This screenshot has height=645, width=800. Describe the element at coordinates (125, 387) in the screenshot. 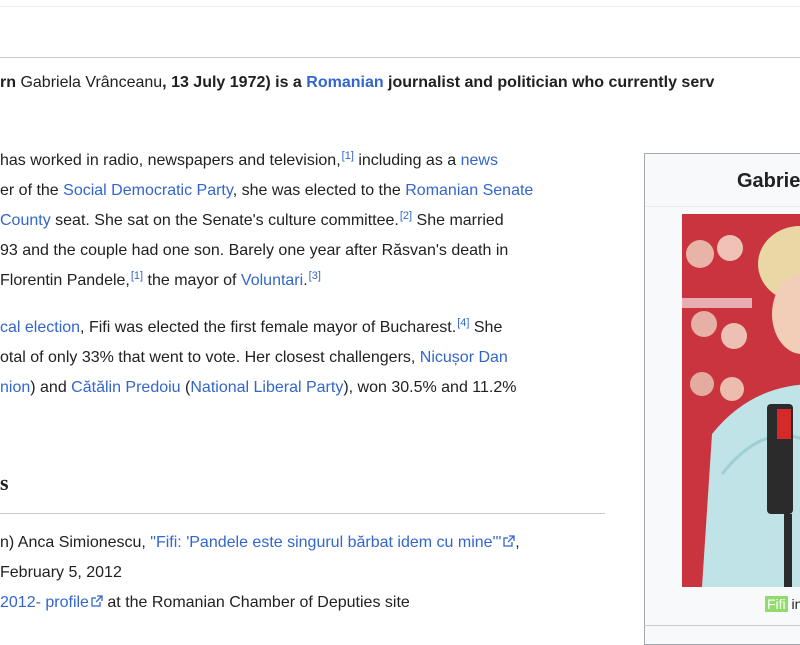

I see `catalin-predoiu-link: Cătălin Predoiu` at that location.